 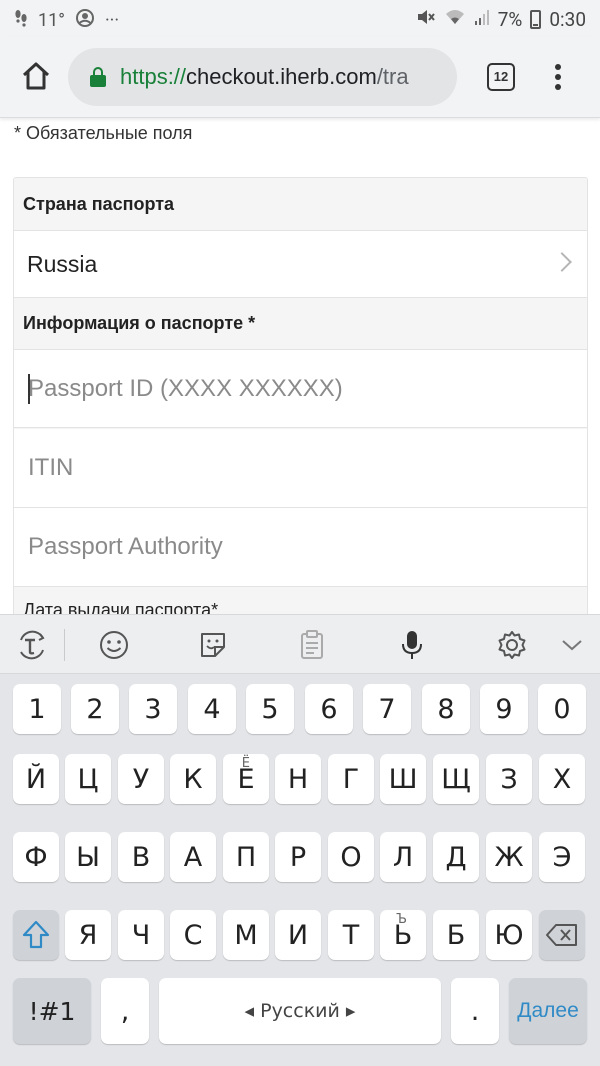 What do you see at coordinates (401, 919) in the screenshot?
I see `key-hint-hard-sign: Ъ` at bounding box center [401, 919].